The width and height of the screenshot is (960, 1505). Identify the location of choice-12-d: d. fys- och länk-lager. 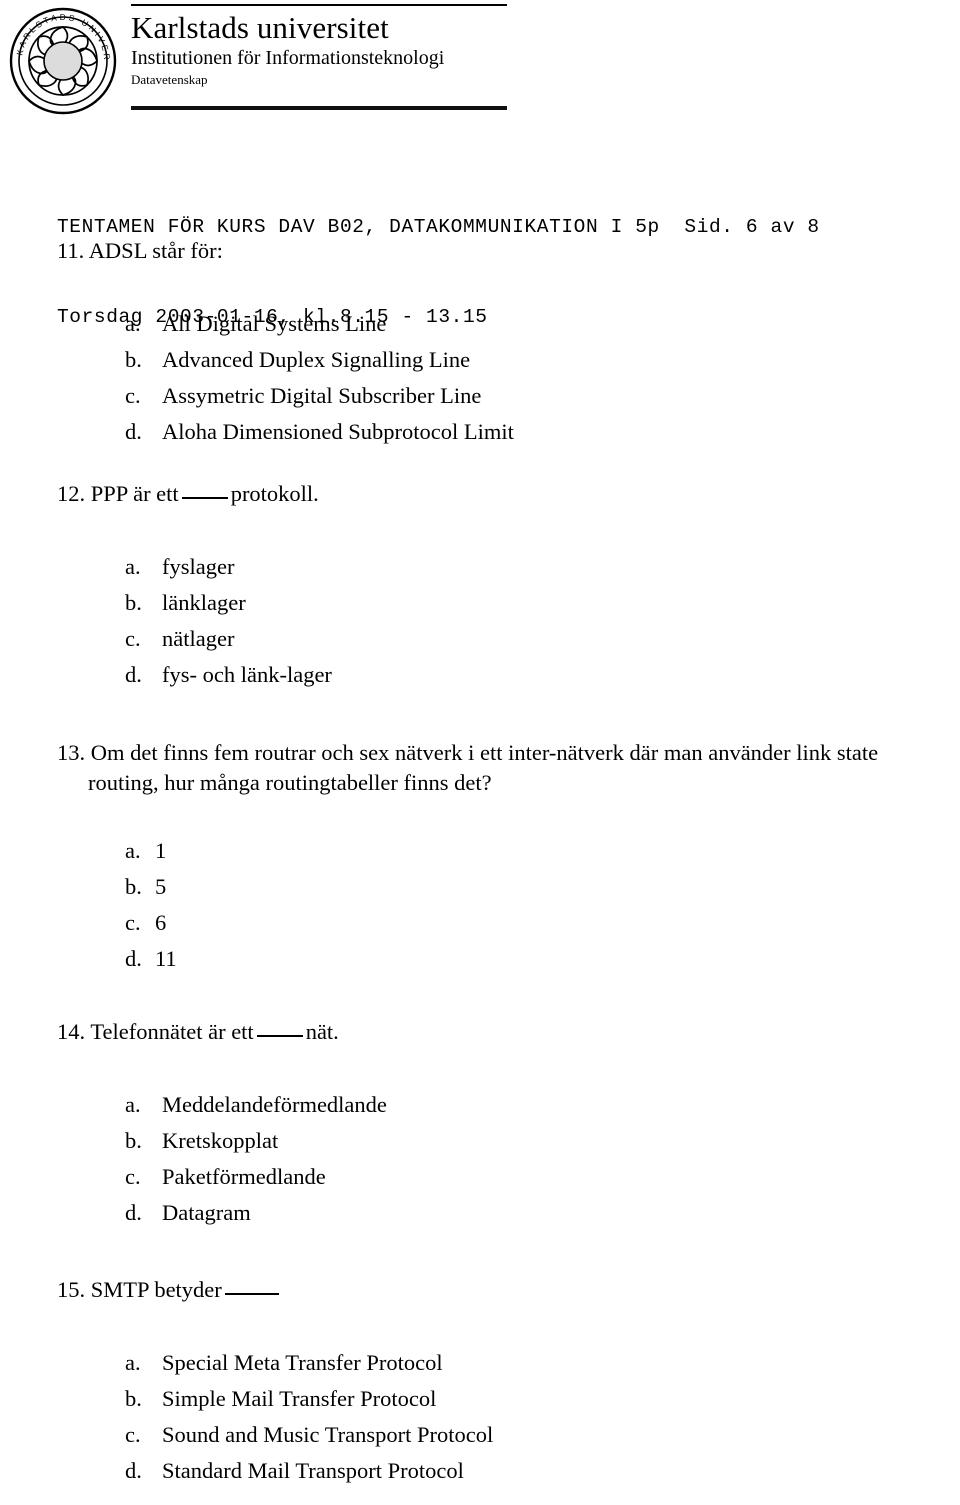
(531, 675).